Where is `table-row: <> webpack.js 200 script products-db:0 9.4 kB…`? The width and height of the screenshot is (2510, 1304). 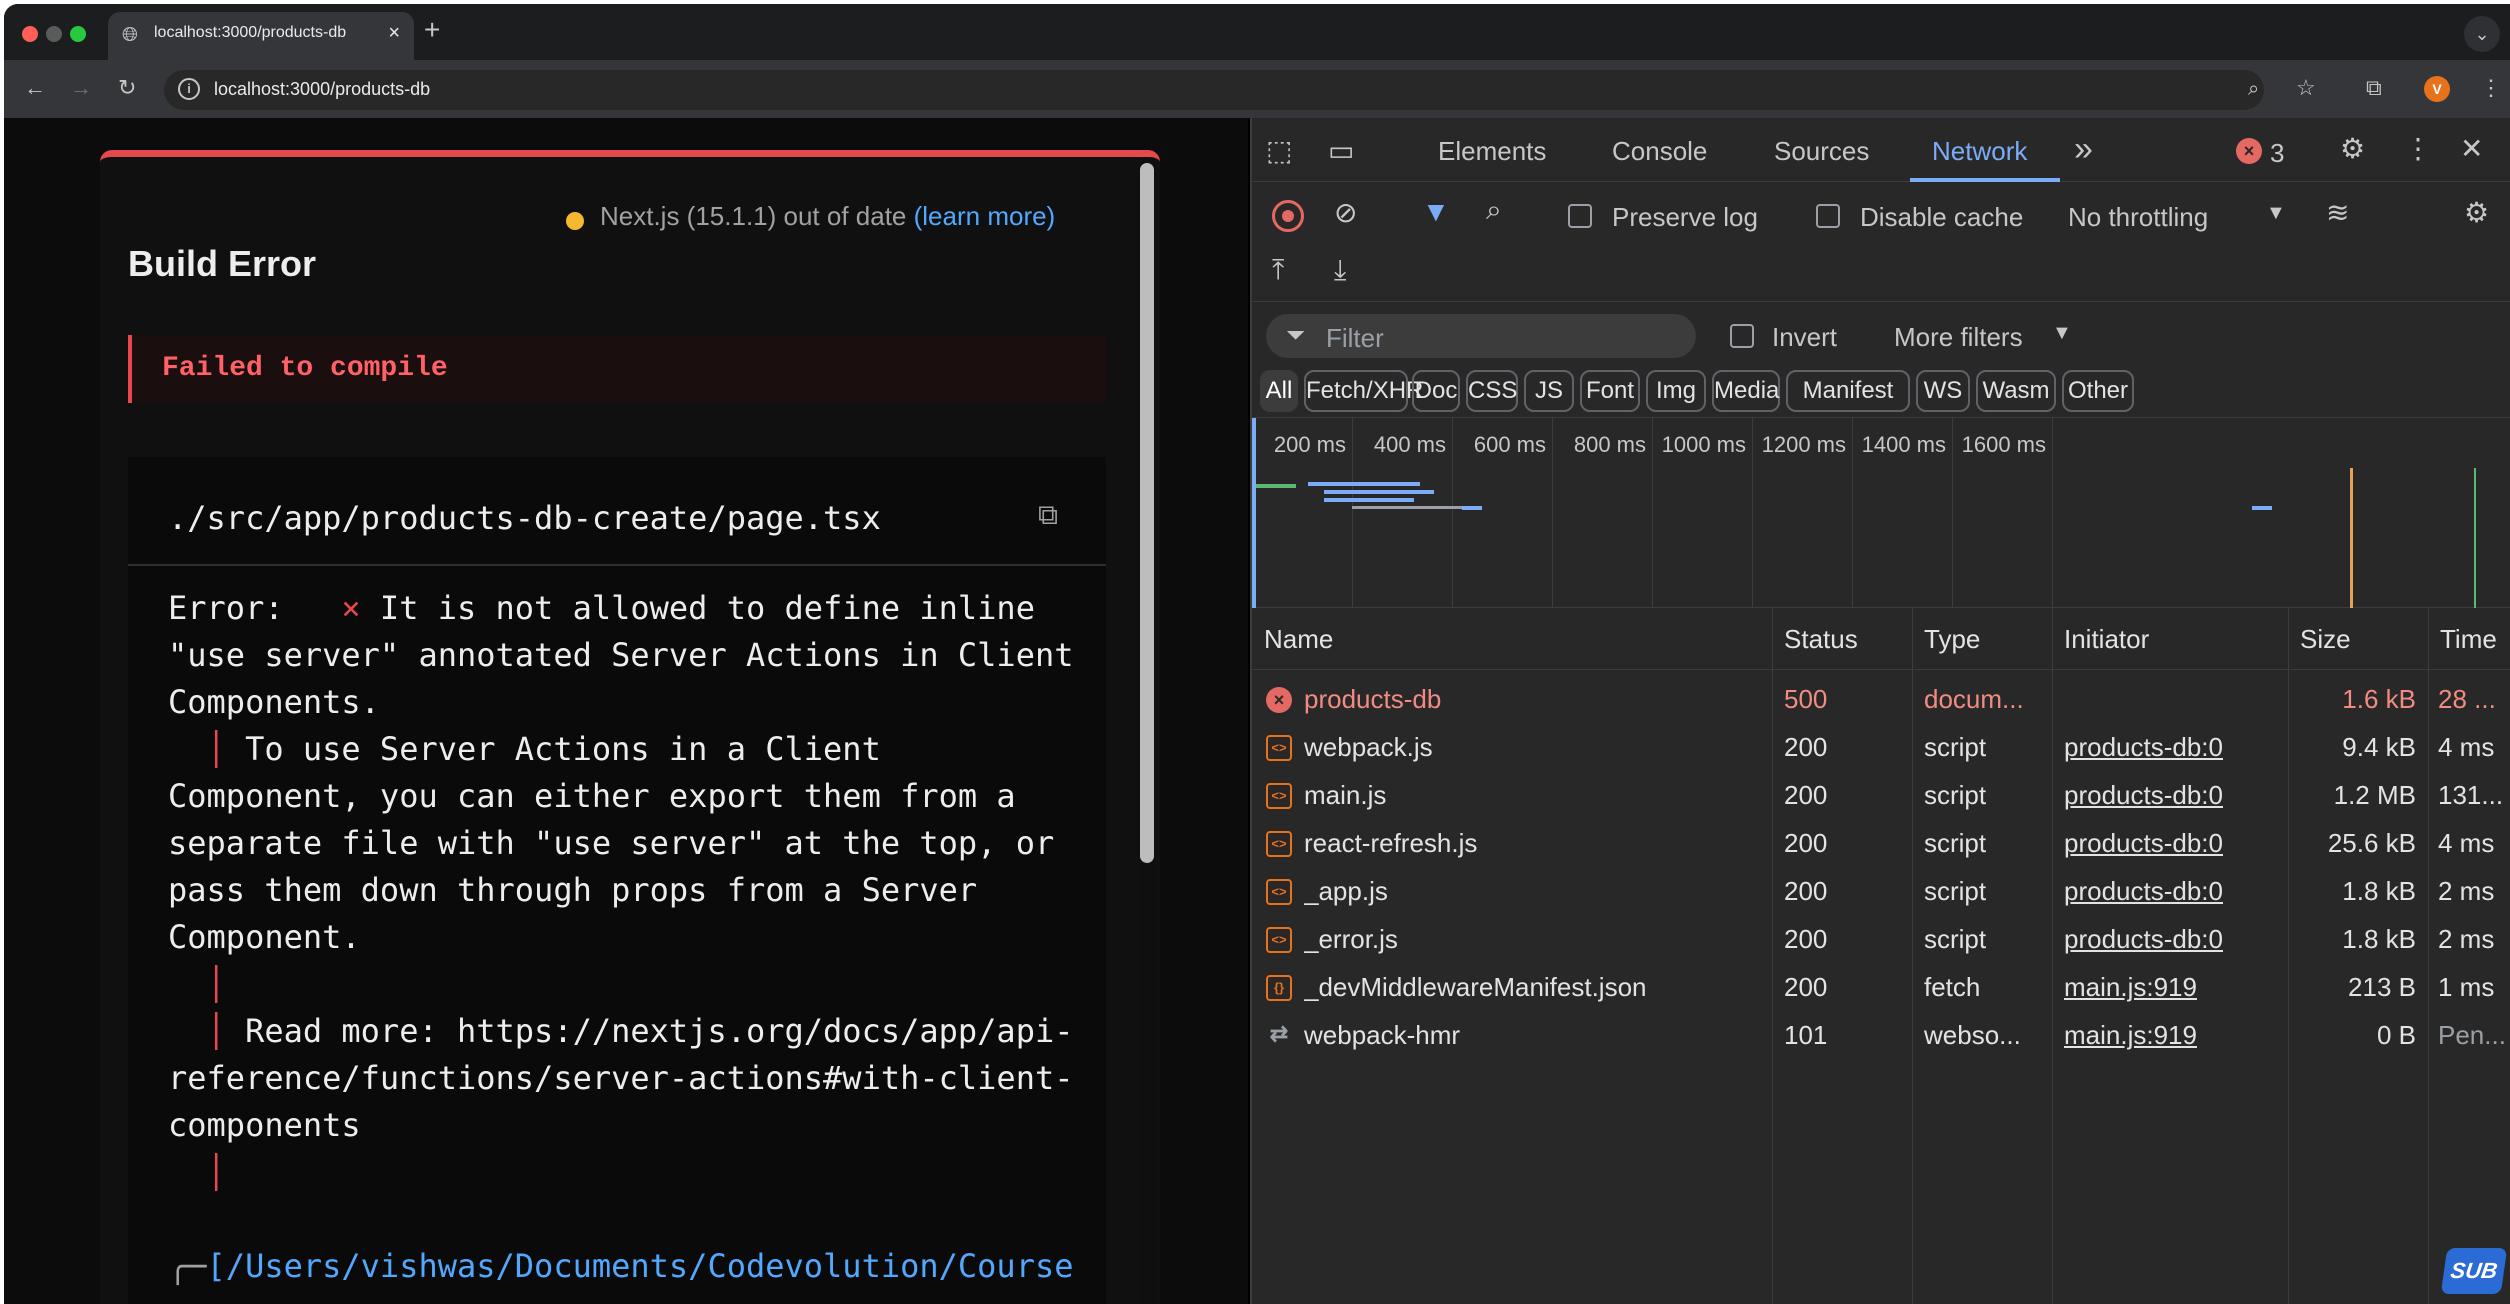
table-row: <> webpack.js 200 script products-db:0 9.4 kB… is located at coordinates (1881, 748).